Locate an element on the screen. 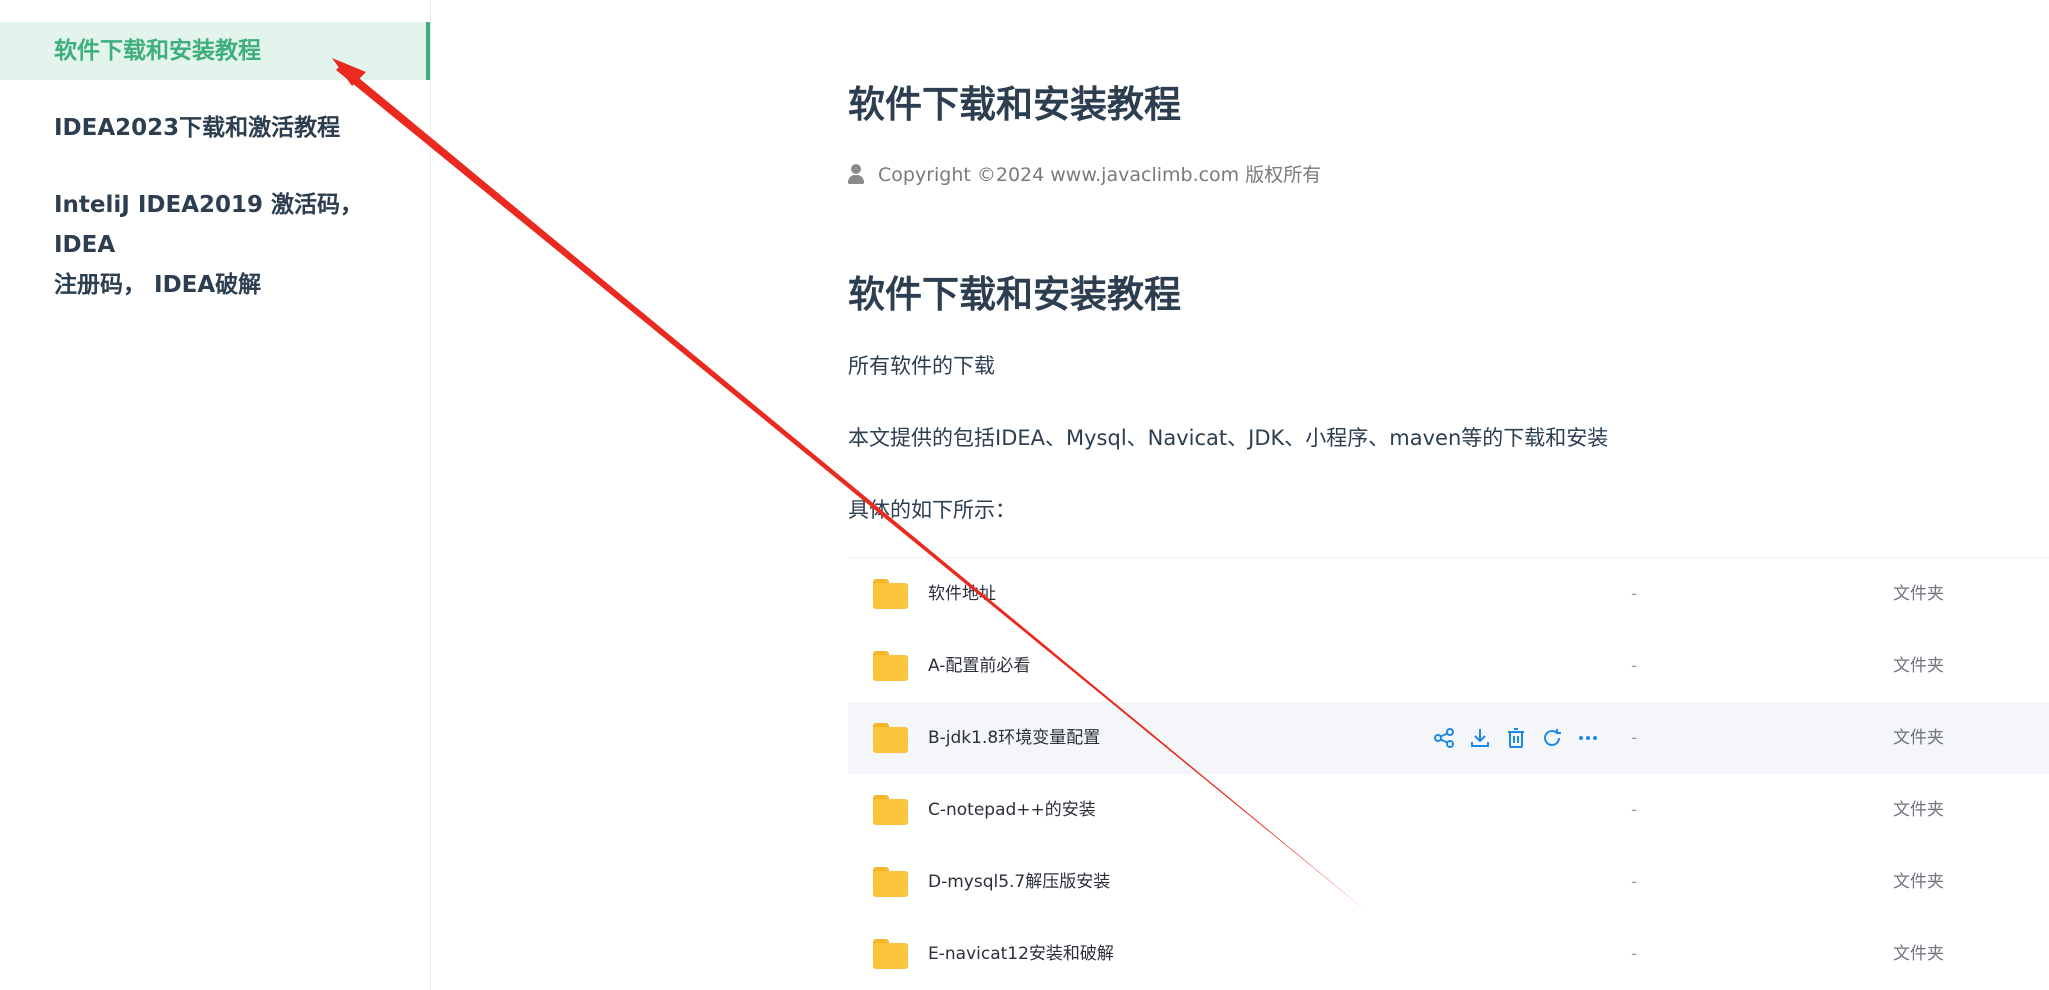  row-actions is located at coordinates (1516, 738).